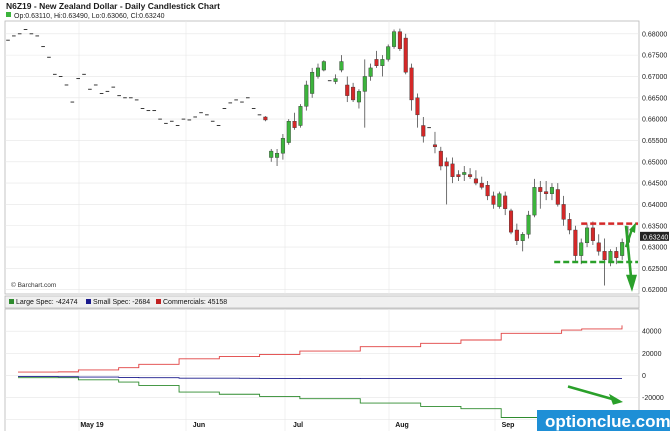  I want to click on last-price-label: 0.63240, so click(655, 237).